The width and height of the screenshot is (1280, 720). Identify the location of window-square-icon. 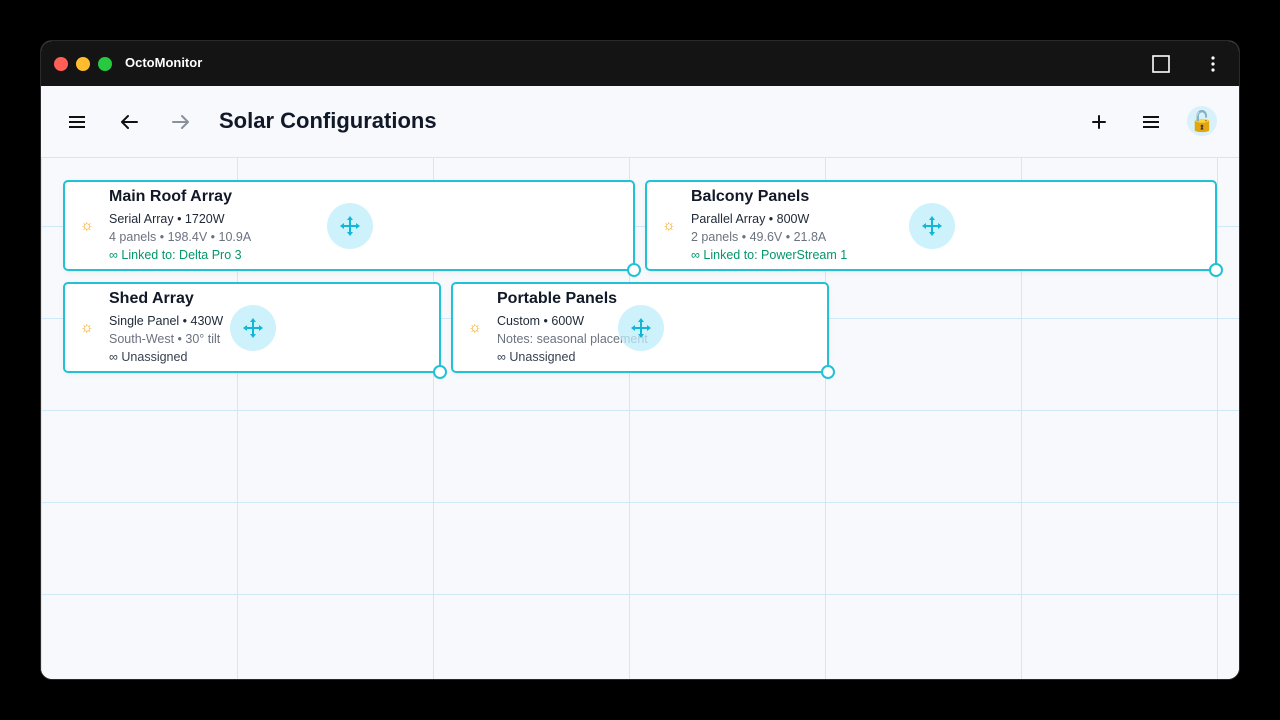
(1161, 63).